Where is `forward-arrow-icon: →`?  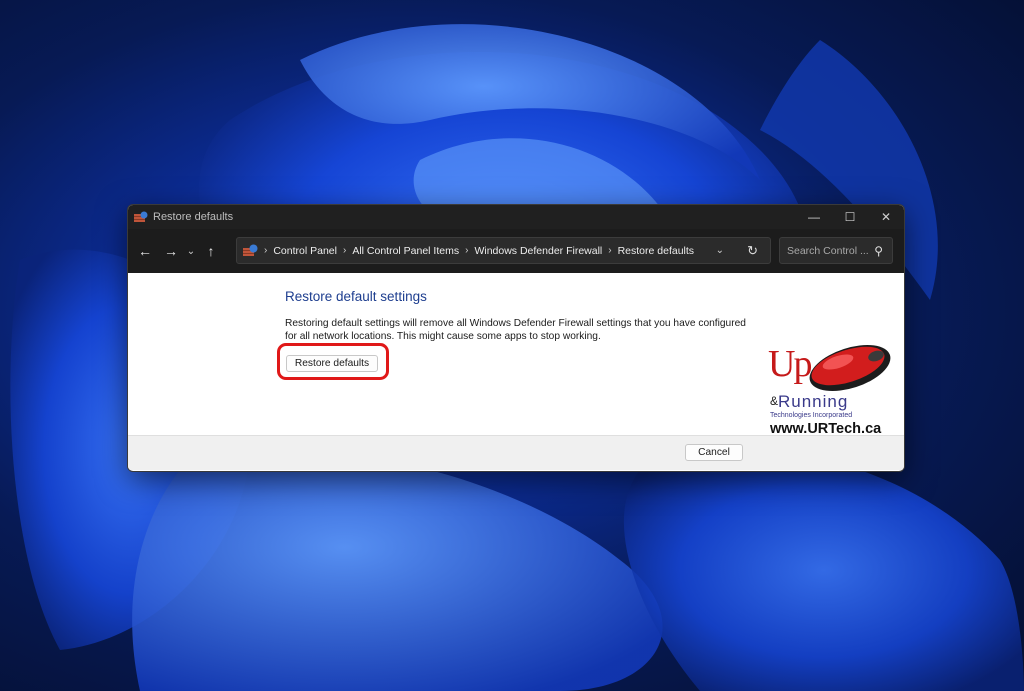
forward-arrow-icon: → is located at coordinates (171, 251).